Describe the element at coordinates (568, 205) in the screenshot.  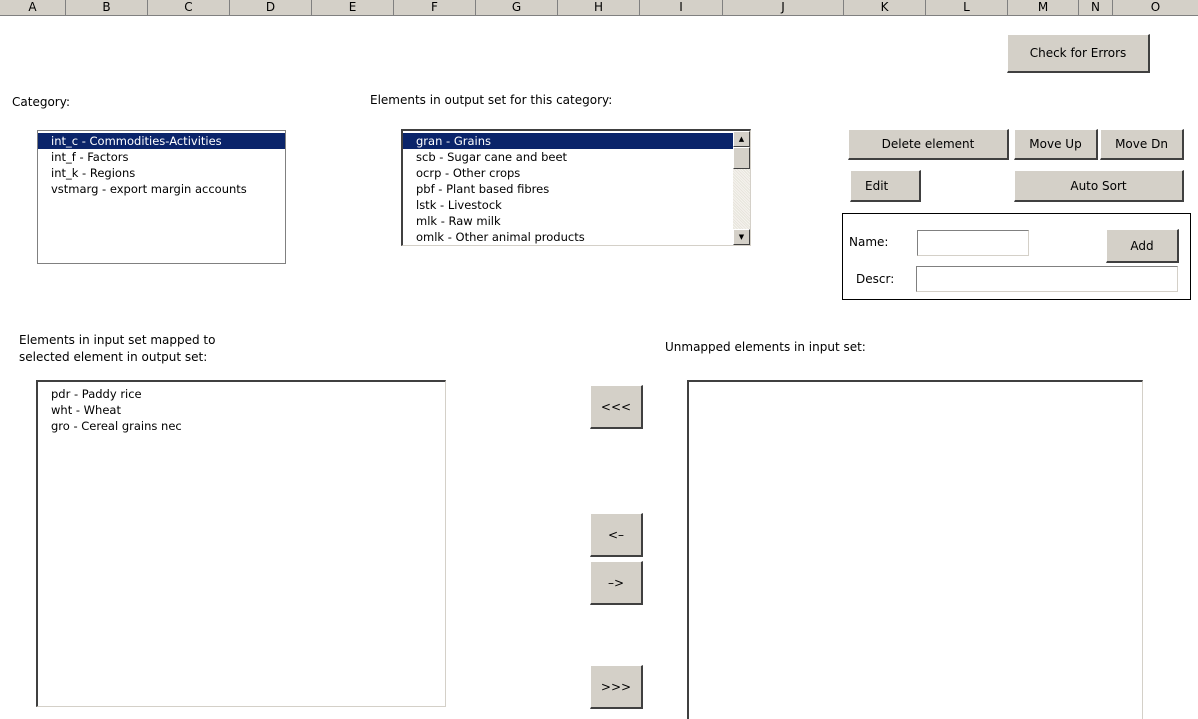
I see `list-item: lstk - Livestock` at that location.